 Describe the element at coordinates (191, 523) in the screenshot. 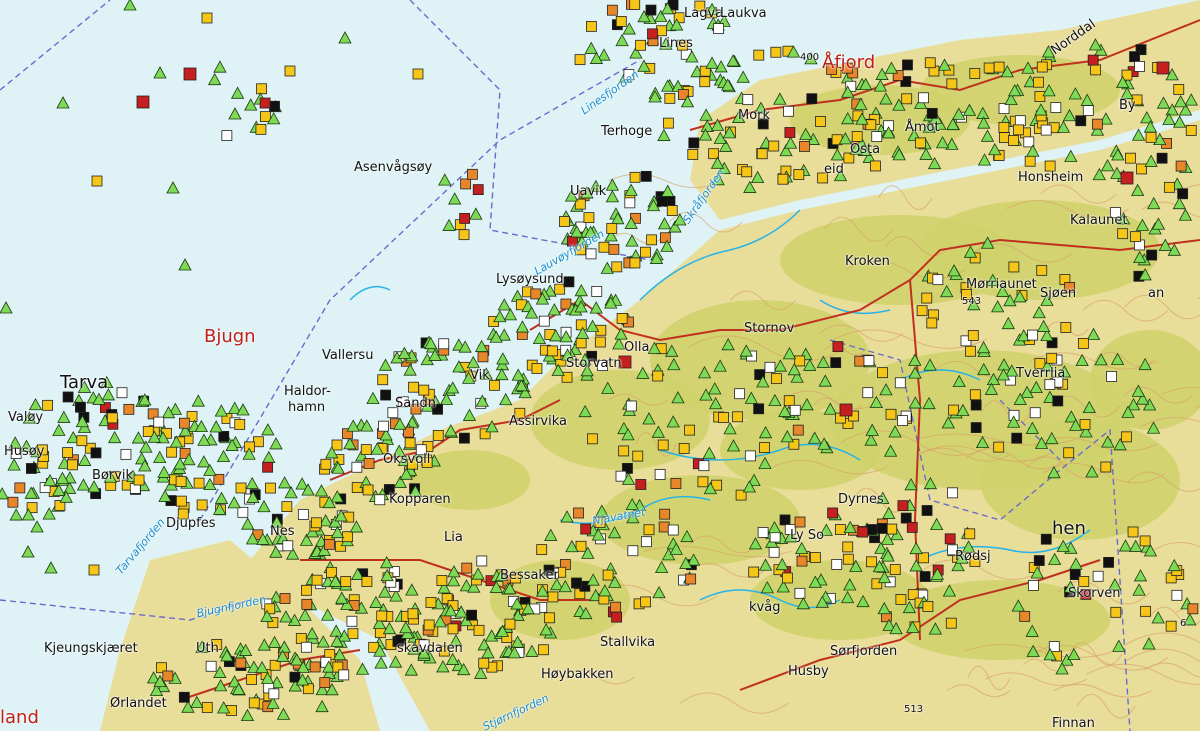

I see `place-label-djupfest: Djupfes` at that location.